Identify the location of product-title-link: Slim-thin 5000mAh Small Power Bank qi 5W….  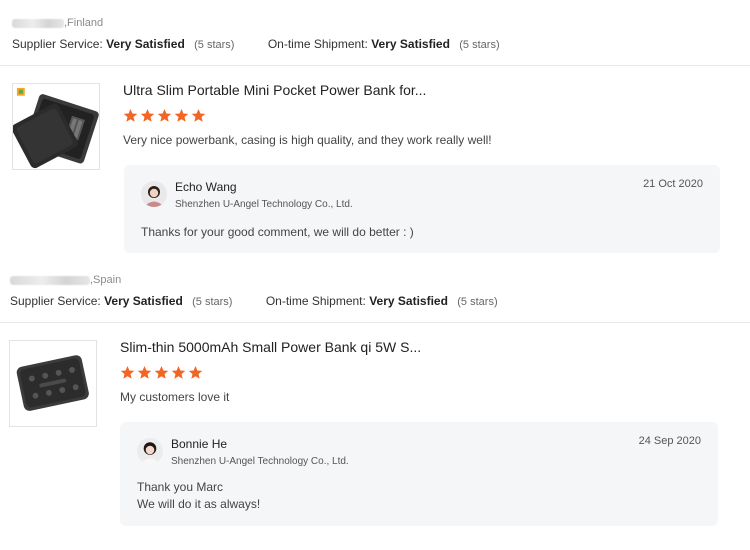
(270, 347).